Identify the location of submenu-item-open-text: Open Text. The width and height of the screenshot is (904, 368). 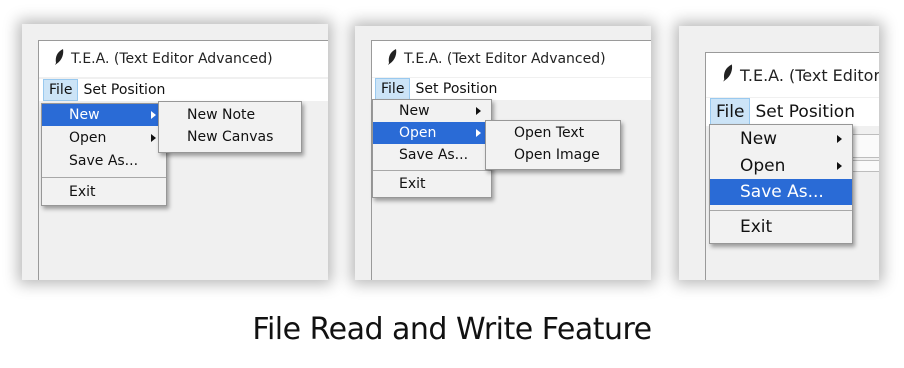
(553, 133).